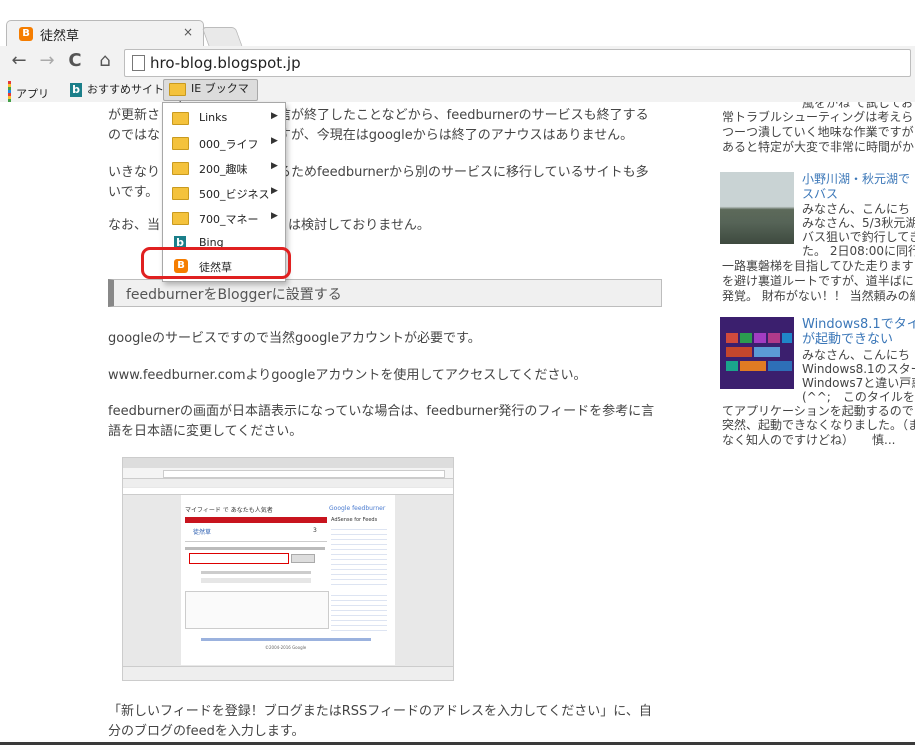 This screenshot has height=745, width=915. I want to click on menu-item-links: Links ▶, so click(224, 118).